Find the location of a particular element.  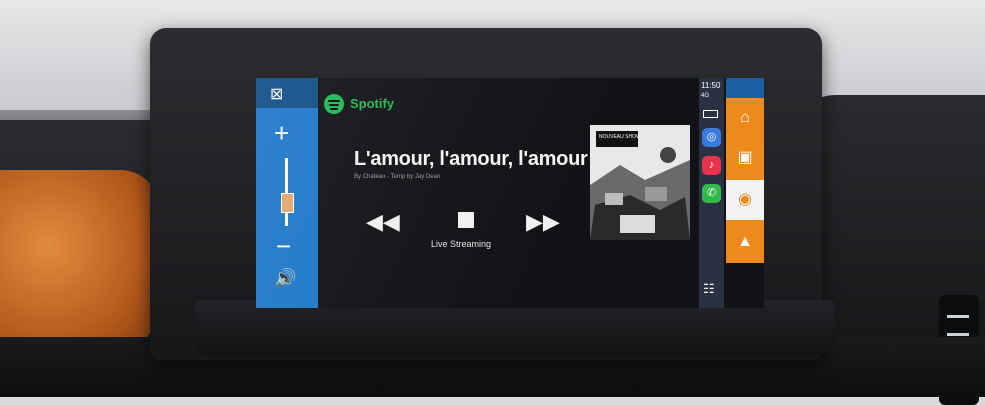

playback-status: Live Streaming is located at coordinates (461, 244).